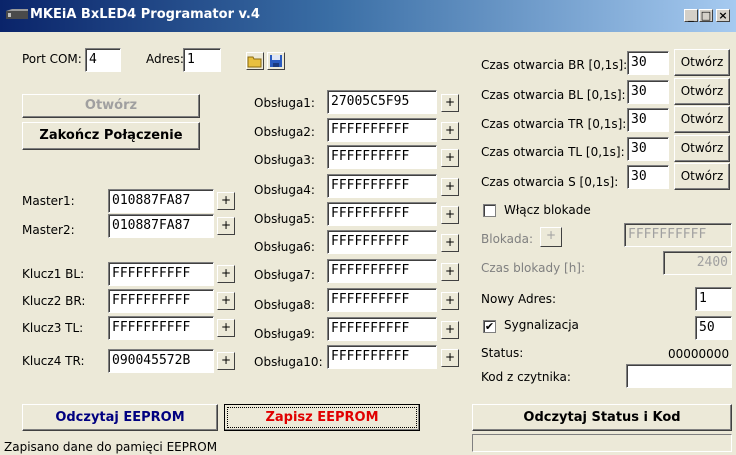 The height and width of the screenshot is (455, 736). Describe the element at coordinates (48, 201) in the screenshot. I see `master-label: Master1:` at that location.